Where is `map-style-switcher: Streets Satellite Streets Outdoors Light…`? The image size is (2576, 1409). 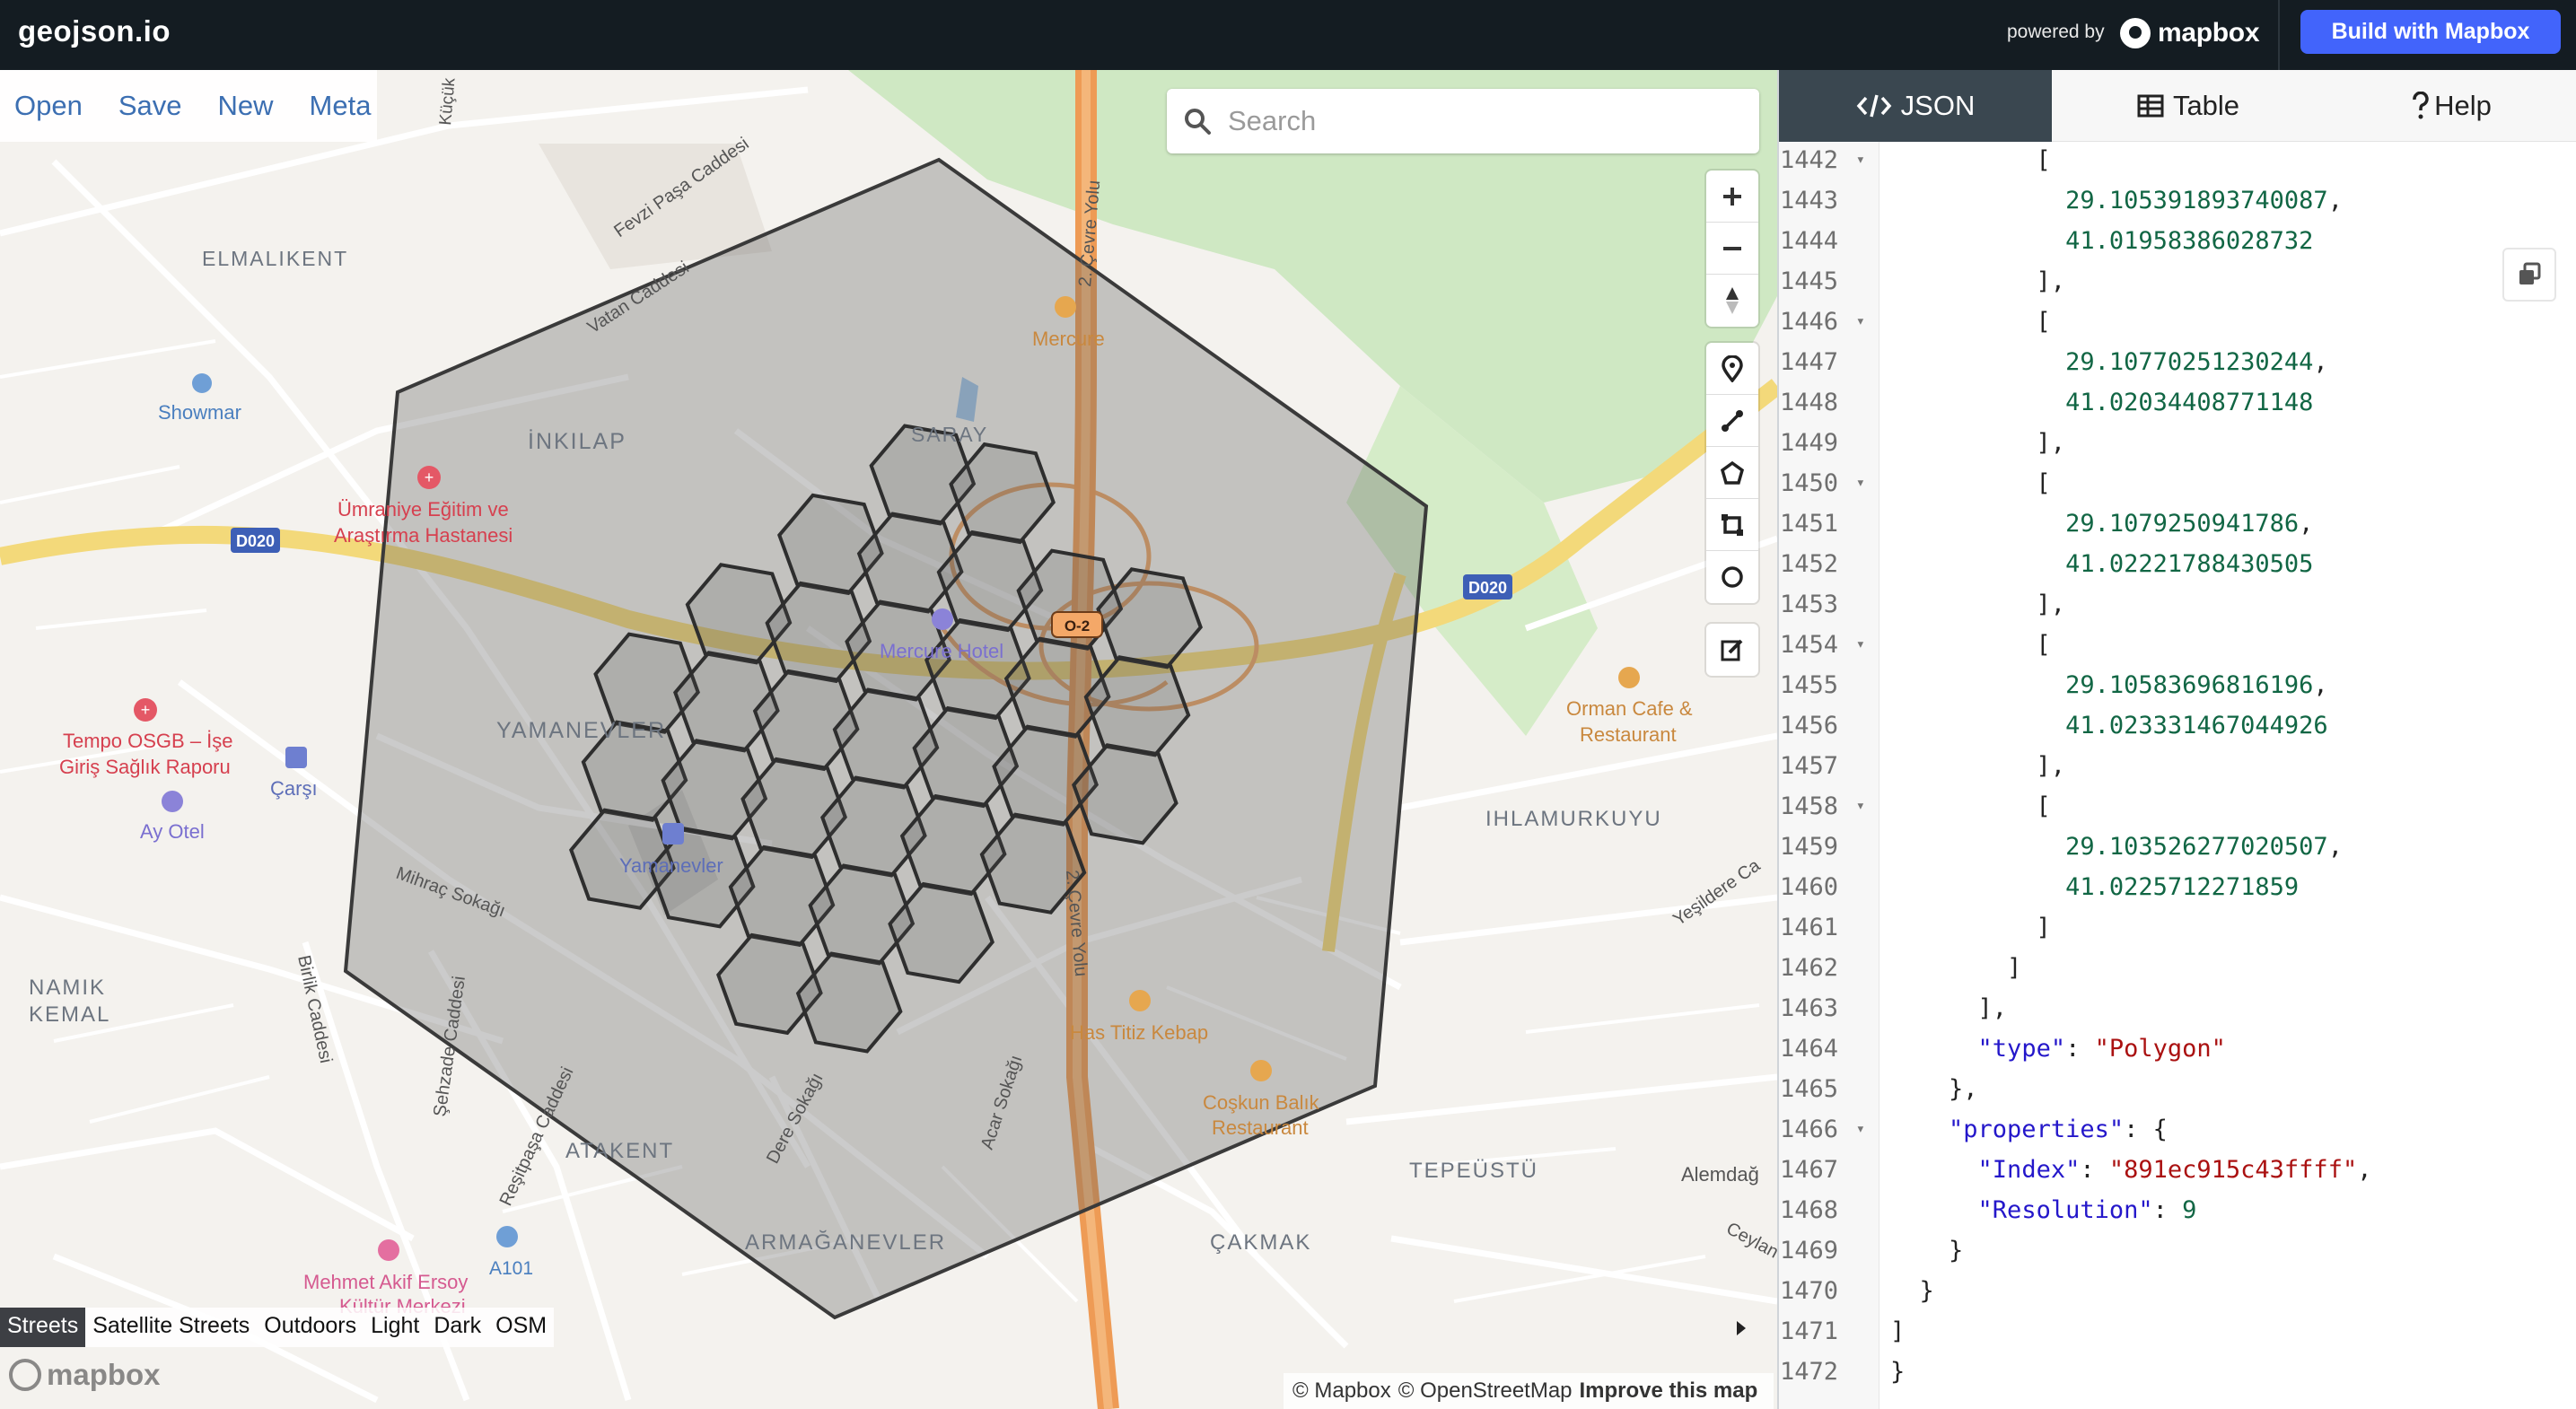
map-style-switcher: Streets Satellite Streets Outdoors Light… is located at coordinates (277, 1327).